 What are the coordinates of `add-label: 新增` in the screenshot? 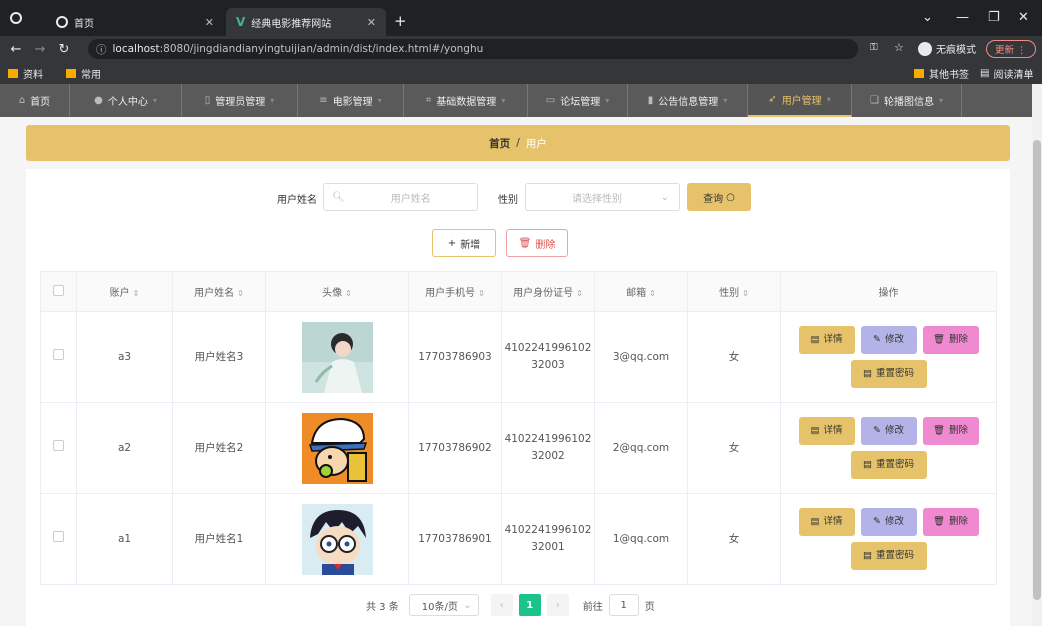 It's located at (470, 245).